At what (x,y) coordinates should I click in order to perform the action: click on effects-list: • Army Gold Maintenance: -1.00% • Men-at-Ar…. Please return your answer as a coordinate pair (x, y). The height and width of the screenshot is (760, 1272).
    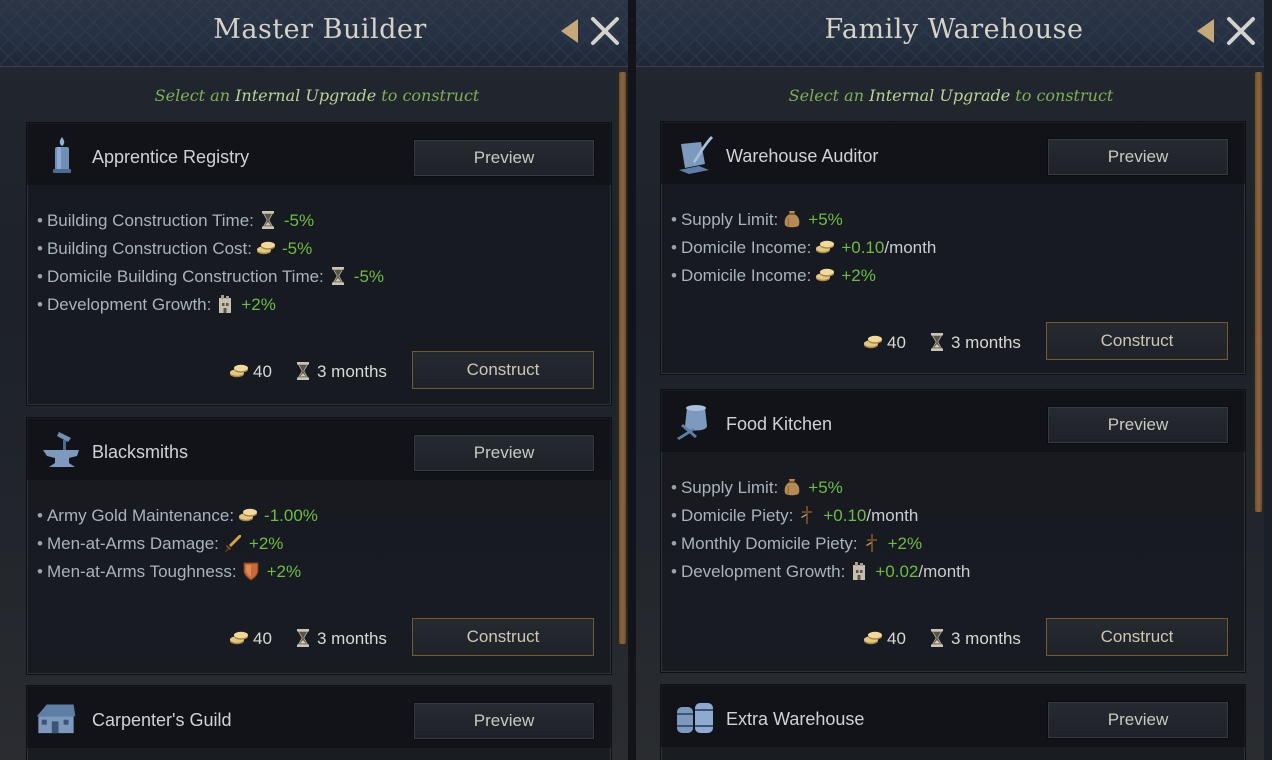
    Looking at the image, I should click on (177, 544).